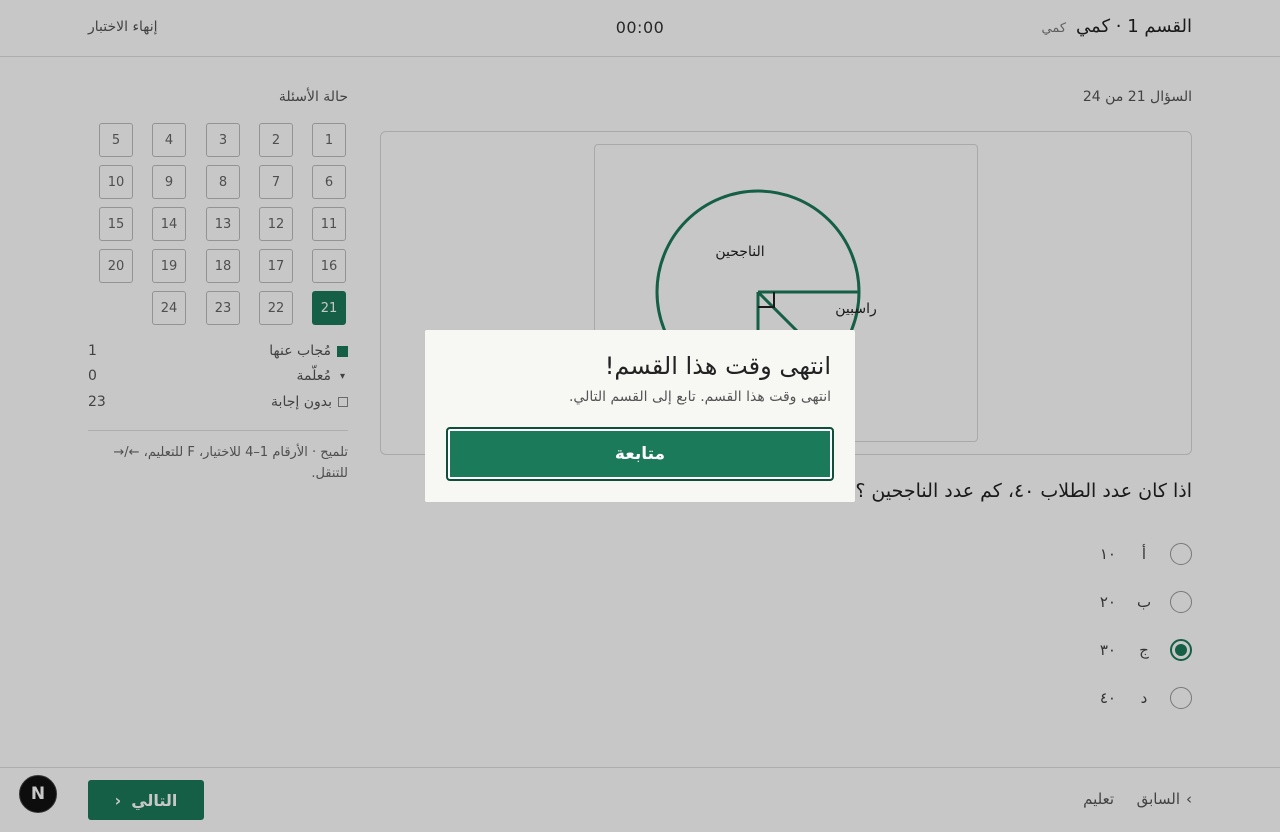 The image size is (1280, 833). I want to click on dialog-title: انتهى وقت هذا القسم!, so click(717, 366).